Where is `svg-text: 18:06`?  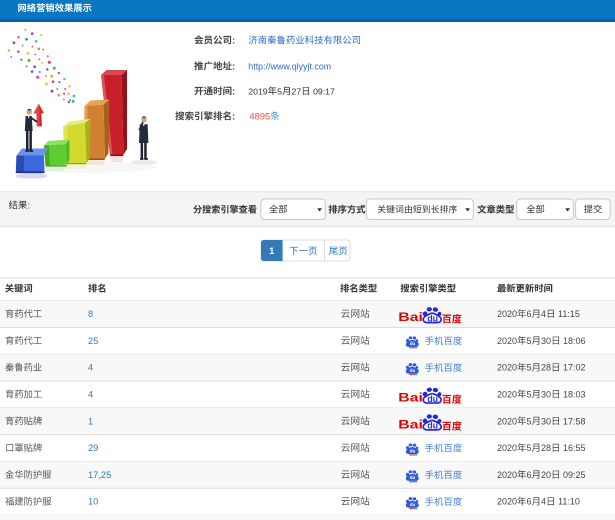 svg-text: 18:06 is located at coordinates (573, 341).